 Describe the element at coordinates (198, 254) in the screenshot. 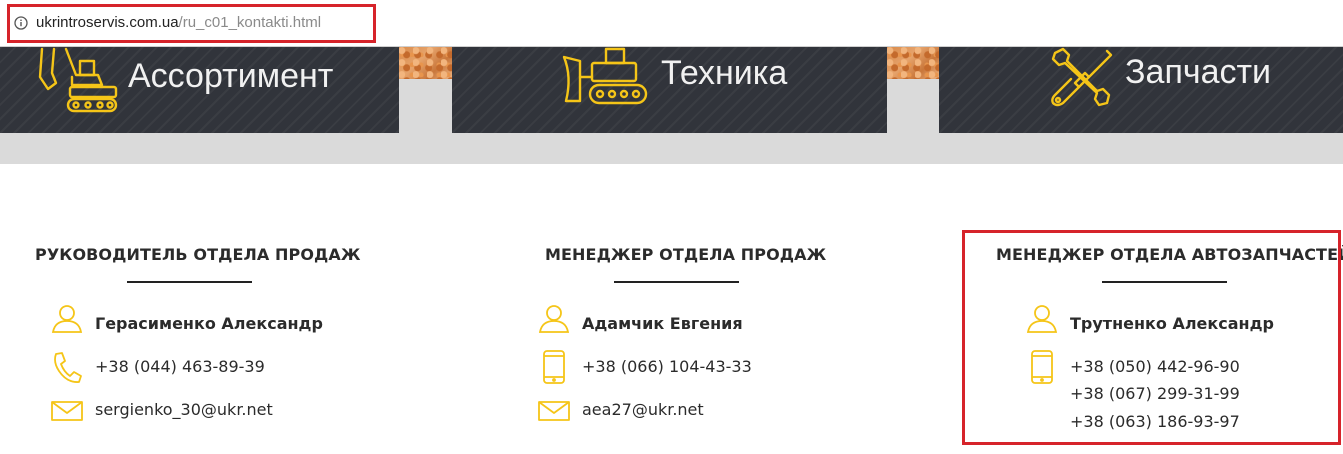

I see `contact-title: РУКОВОДИТЕЛЬ ОТДЕЛА ПРОДАЖ` at that location.